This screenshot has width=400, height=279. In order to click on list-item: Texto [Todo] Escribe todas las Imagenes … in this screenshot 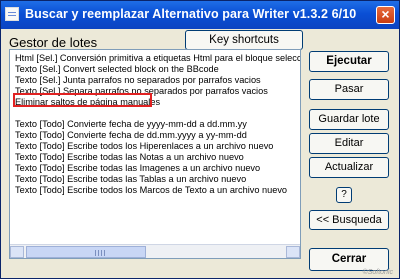, I will do `click(137, 168)`.